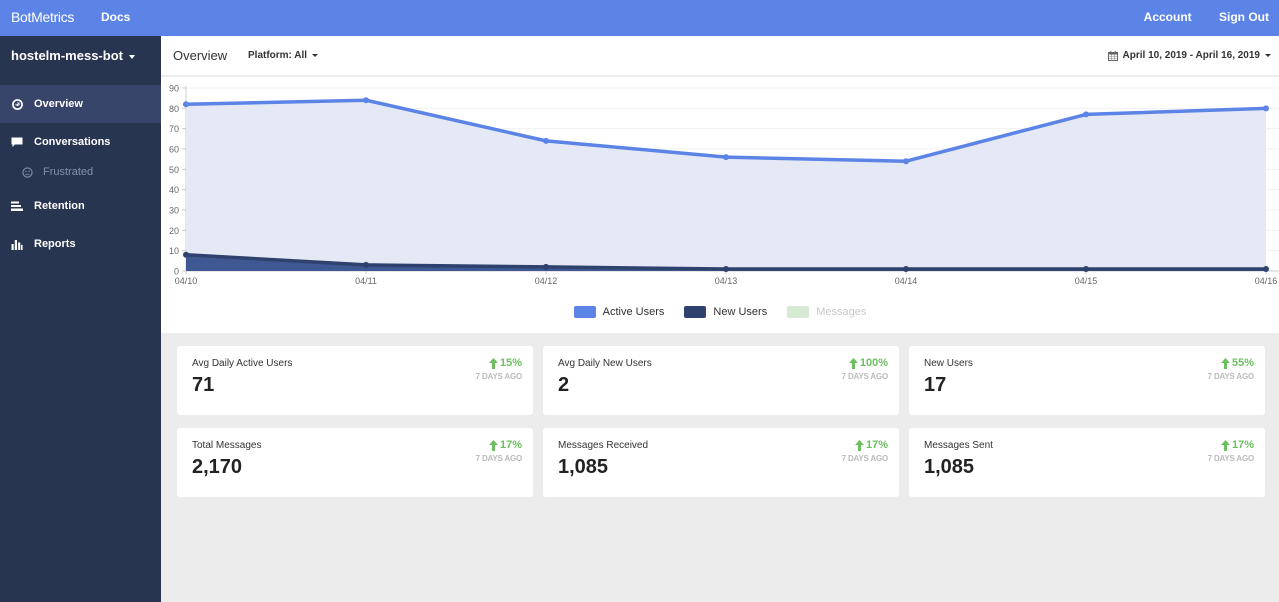  I want to click on metric-value: 2,170, so click(217, 467).